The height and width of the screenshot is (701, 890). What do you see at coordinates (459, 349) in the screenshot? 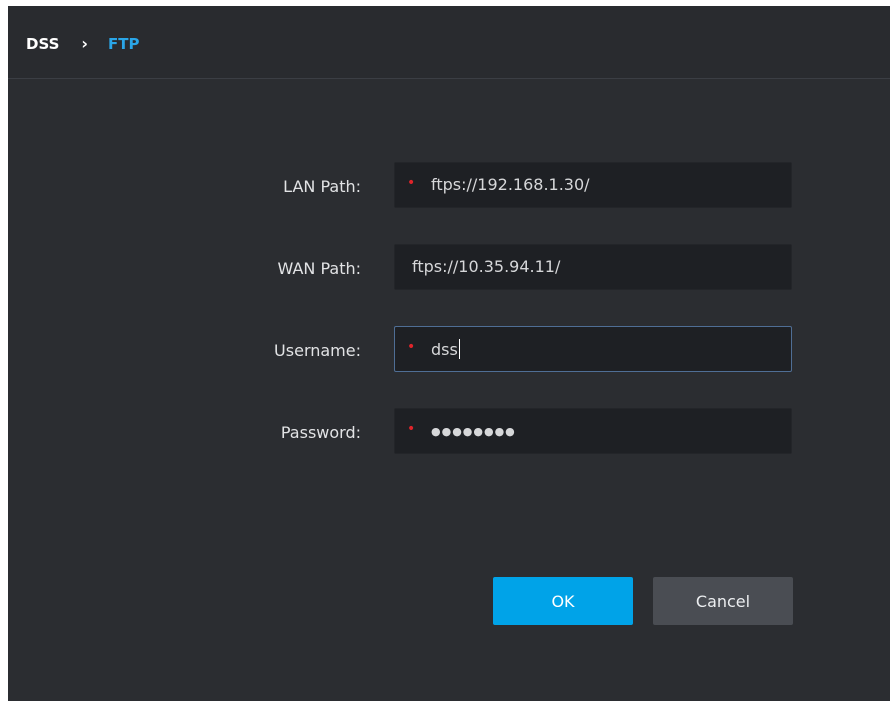
I see `text-caret` at bounding box center [459, 349].